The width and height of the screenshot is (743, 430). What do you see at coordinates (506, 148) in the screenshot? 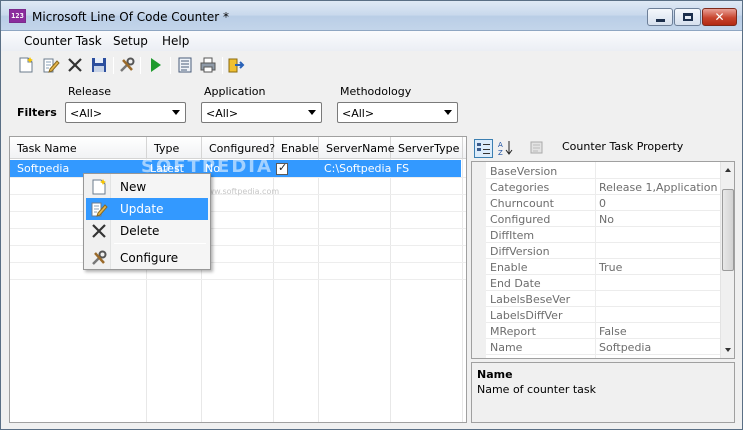
I see `alphabetical-button: AZ` at bounding box center [506, 148].